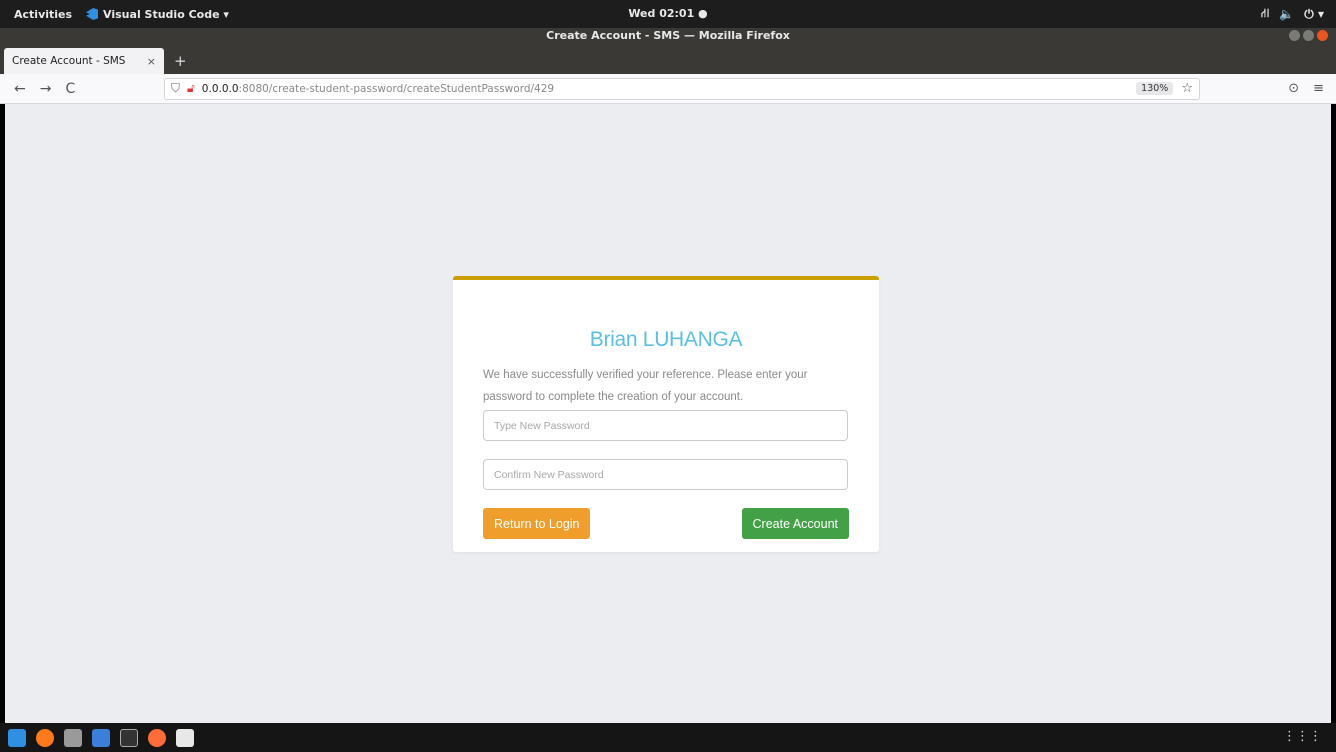  I want to click on close-window-button, so click(1322, 35).